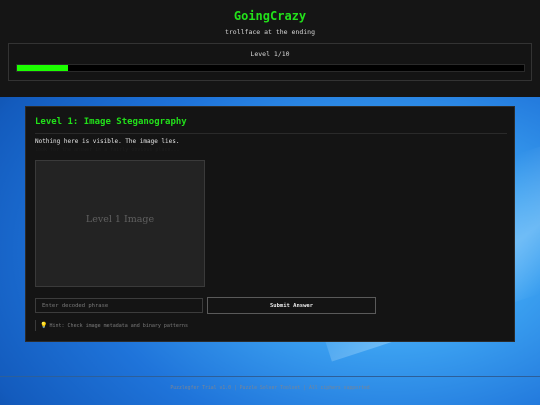 This screenshot has height=405, width=540. Describe the element at coordinates (44, 325) in the screenshot. I see `lightbulb-icon: 💡` at that location.